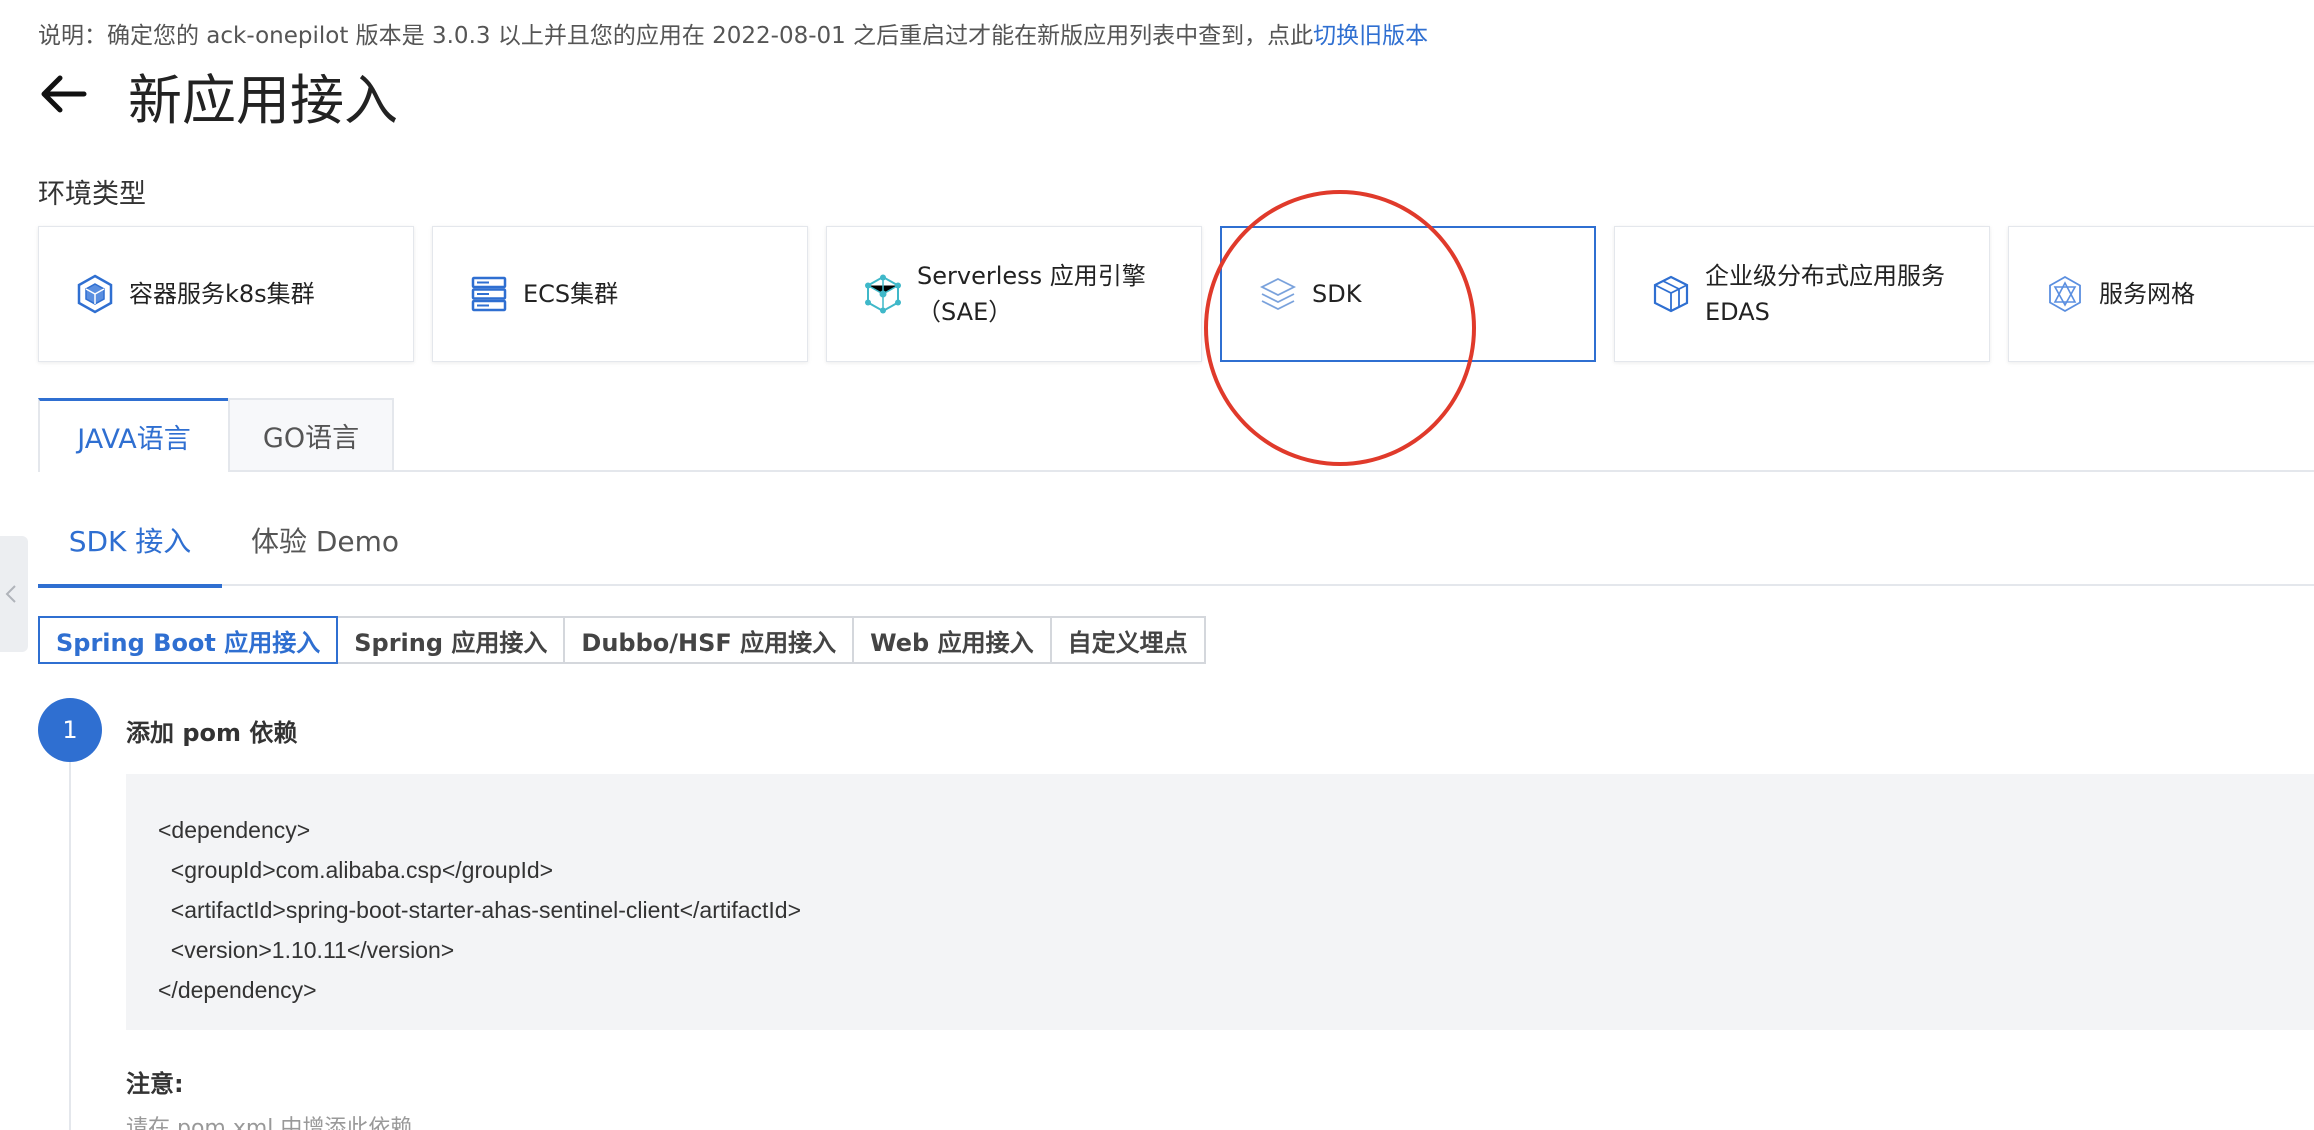 The height and width of the screenshot is (1130, 2314). What do you see at coordinates (489, 294) in the screenshot?
I see `server-rack-icon` at bounding box center [489, 294].